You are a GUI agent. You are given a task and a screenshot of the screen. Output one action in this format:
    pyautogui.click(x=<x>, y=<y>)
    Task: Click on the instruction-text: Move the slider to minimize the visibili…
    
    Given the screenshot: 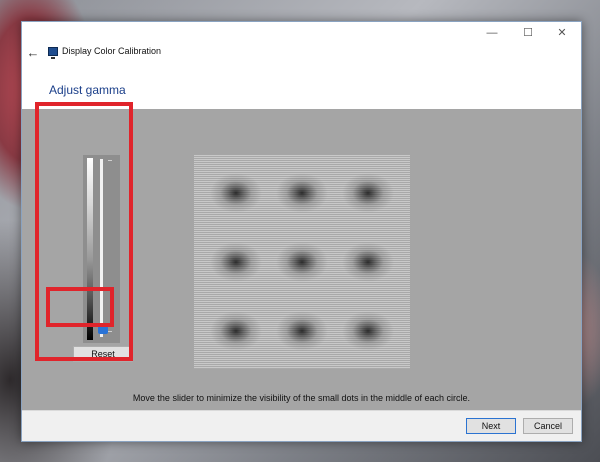 What is the action you would take?
    pyautogui.click(x=301, y=398)
    